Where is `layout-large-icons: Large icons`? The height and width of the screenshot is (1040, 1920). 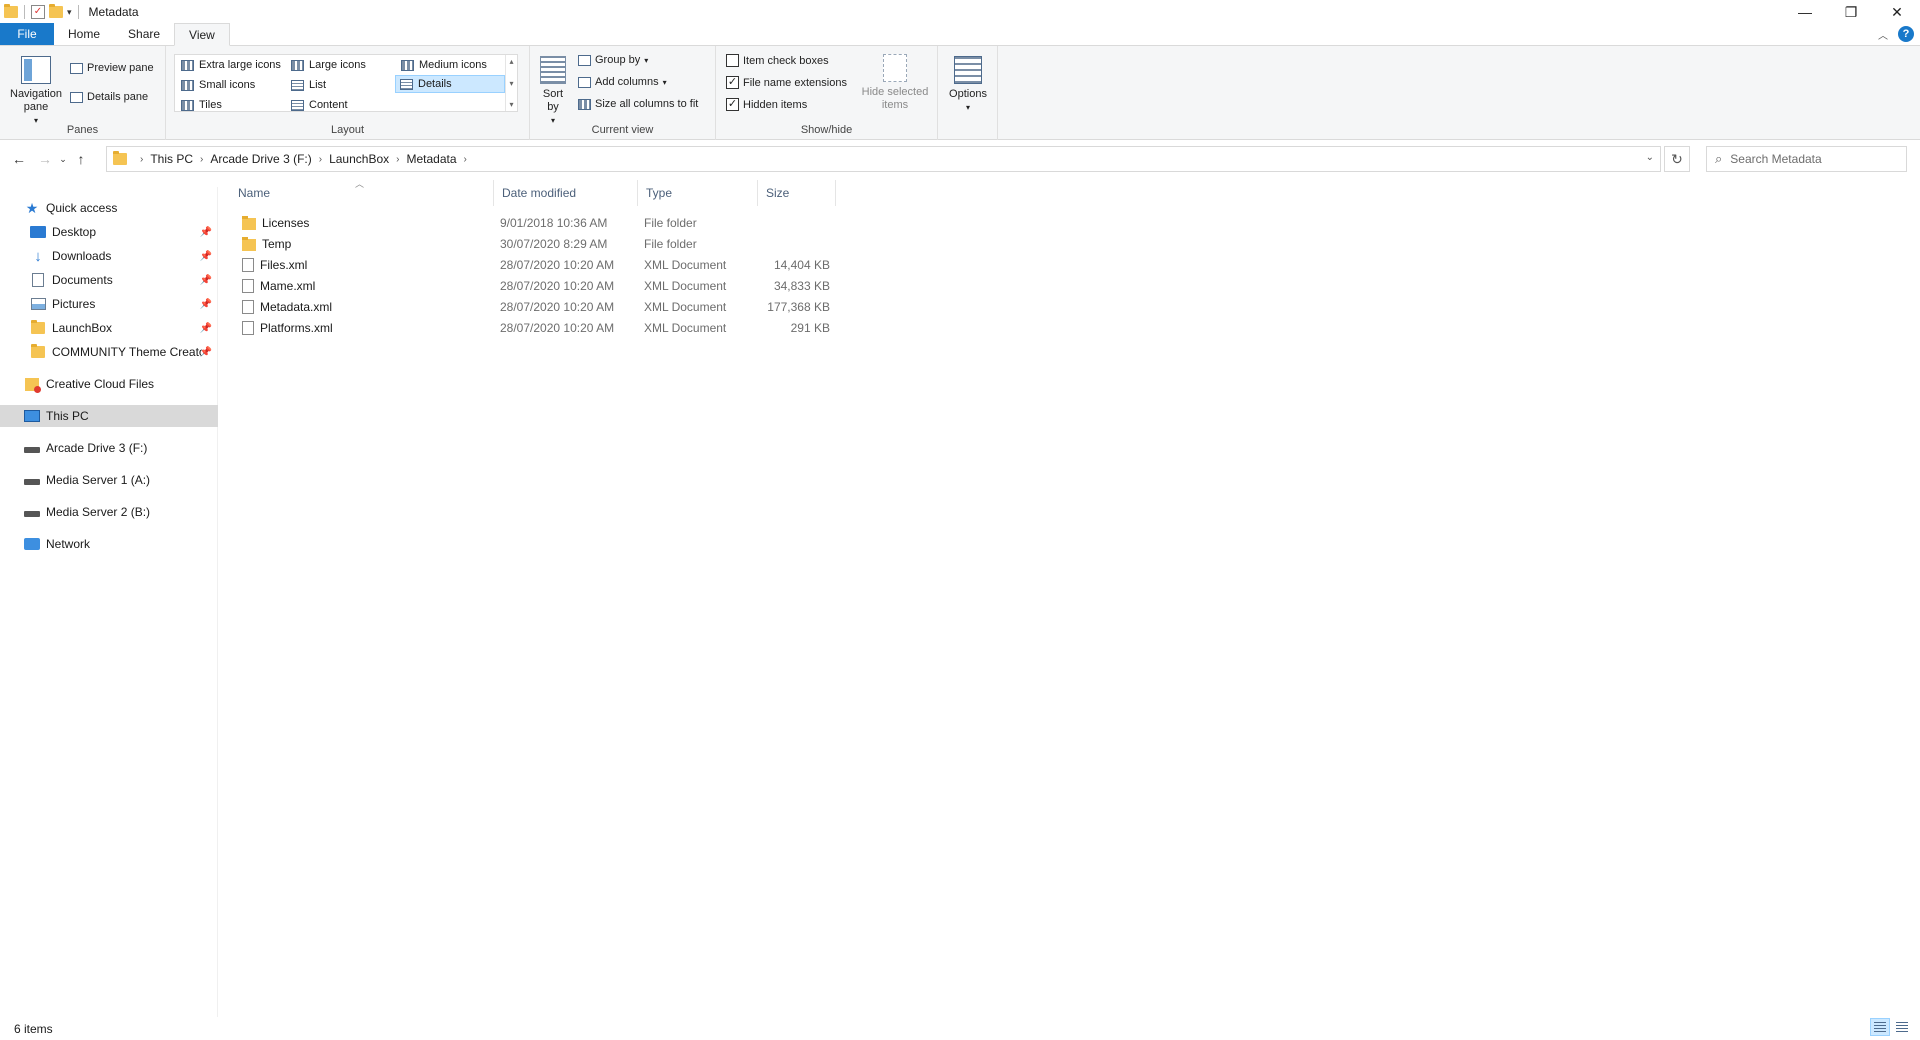 layout-large-icons: Large icons is located at coordinates (328, 65).